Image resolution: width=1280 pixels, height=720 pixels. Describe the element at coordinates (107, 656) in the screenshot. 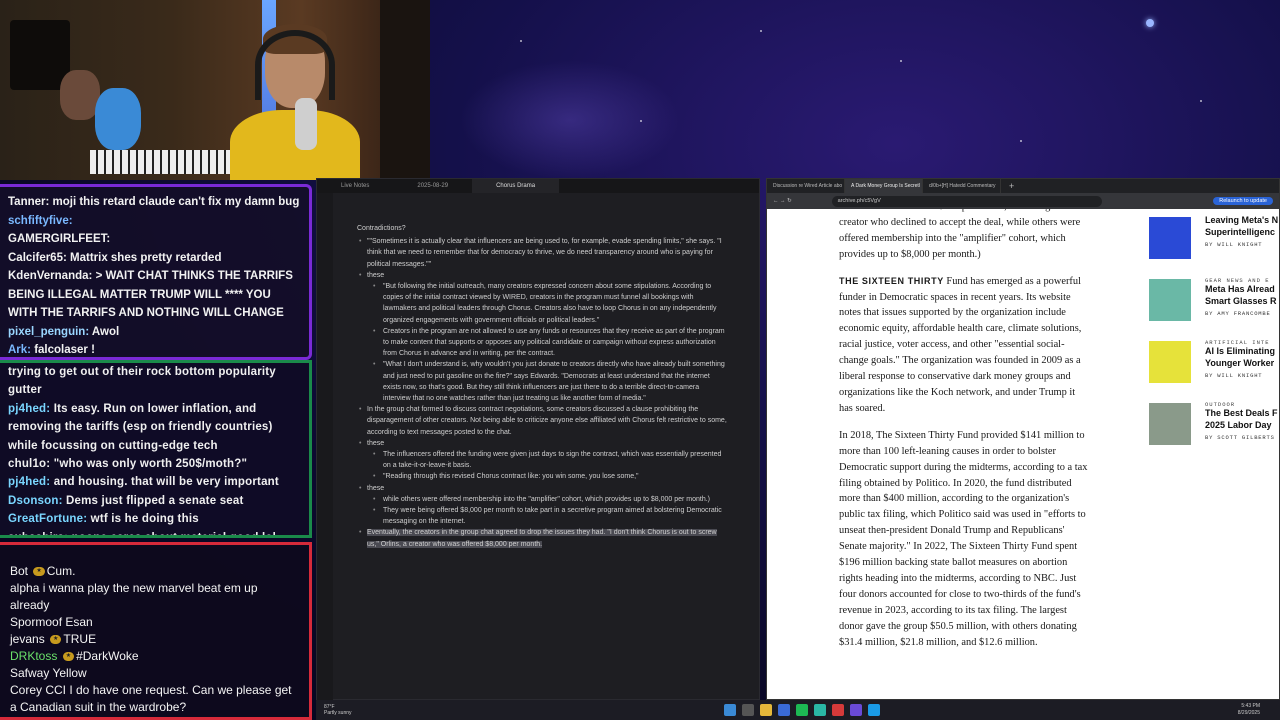

I see `chat-text: #DarkWoke` at that location.